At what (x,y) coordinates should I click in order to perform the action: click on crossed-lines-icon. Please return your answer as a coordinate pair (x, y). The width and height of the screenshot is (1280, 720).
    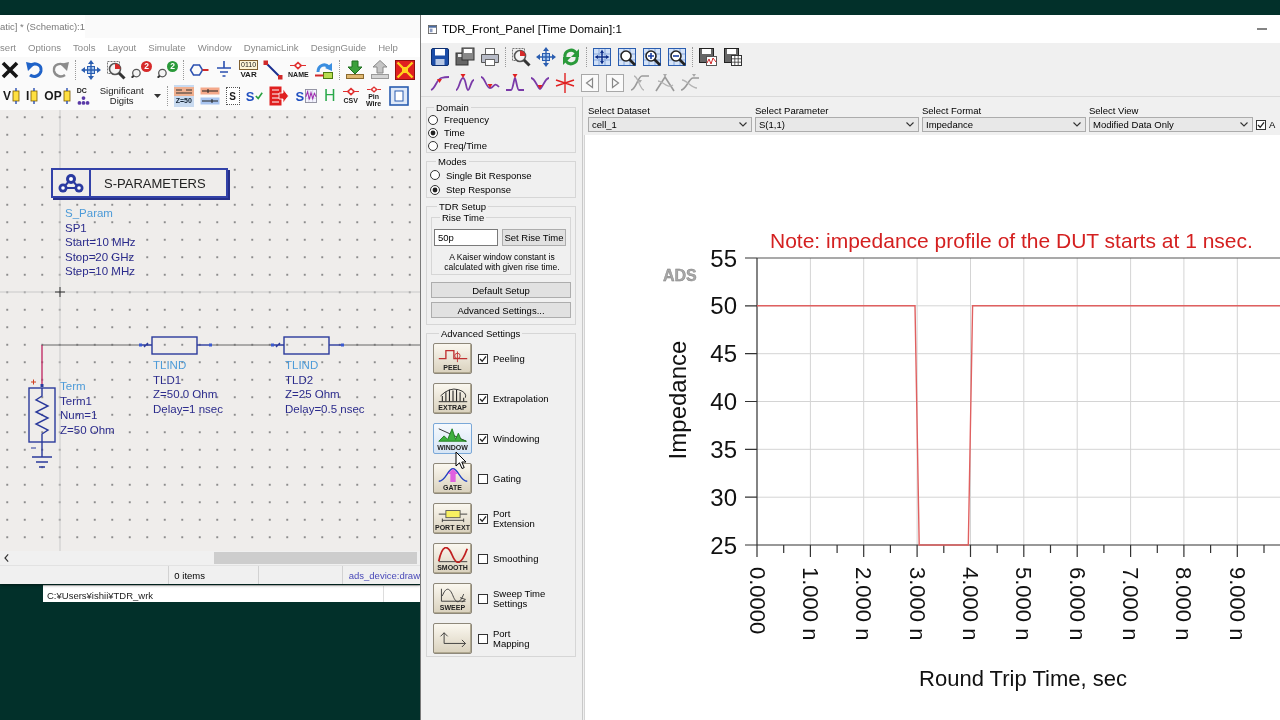
    Looking at the image, I should click on (565, 83).